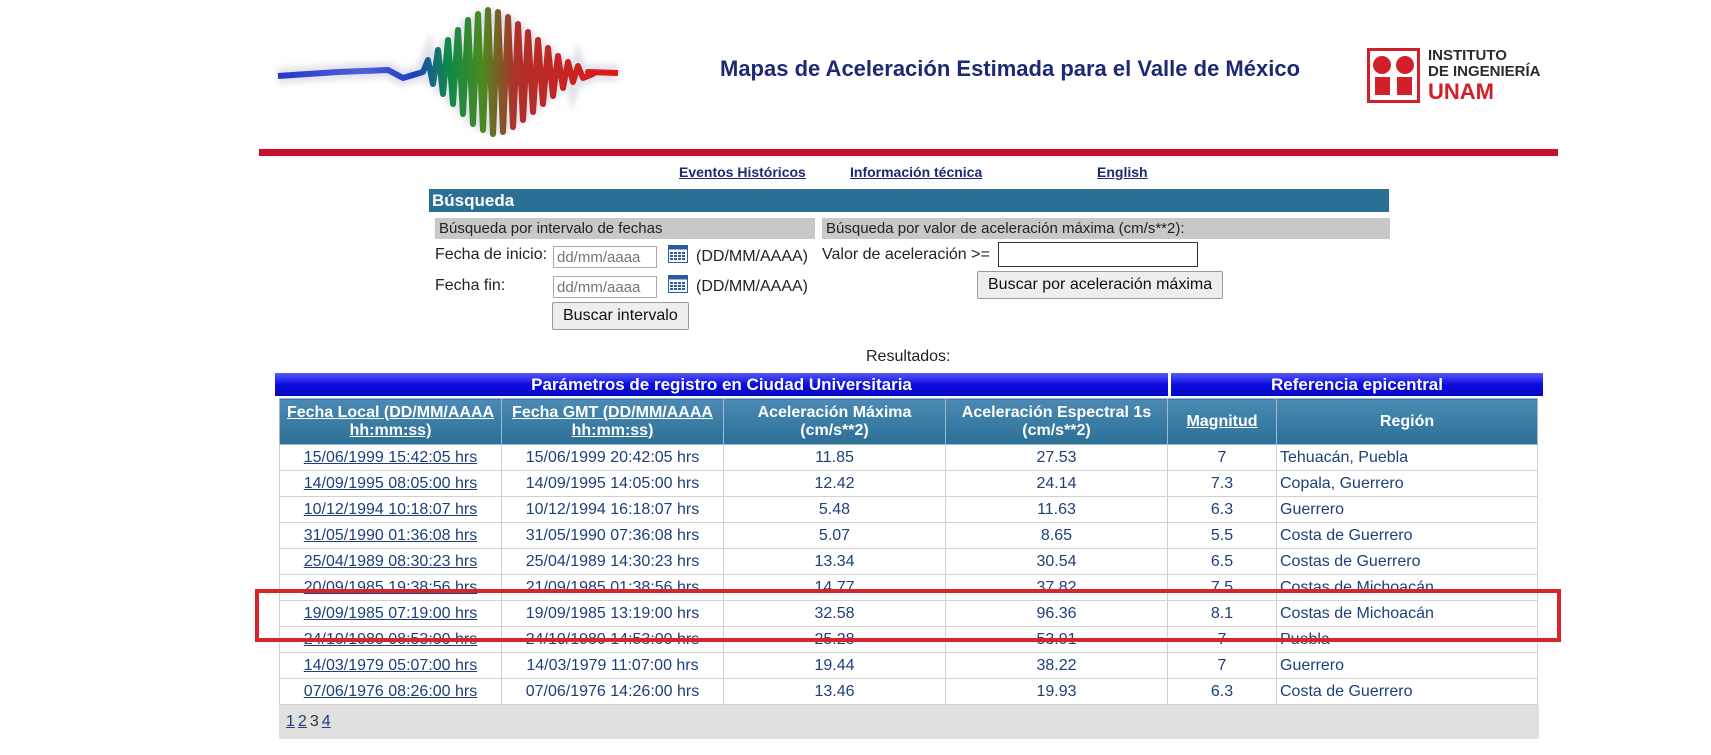 Image resolution: width=1711 pixels, height=755 pixels. I want to click on spectral-acceleration-cell: 8.65, so click(1056, 535).